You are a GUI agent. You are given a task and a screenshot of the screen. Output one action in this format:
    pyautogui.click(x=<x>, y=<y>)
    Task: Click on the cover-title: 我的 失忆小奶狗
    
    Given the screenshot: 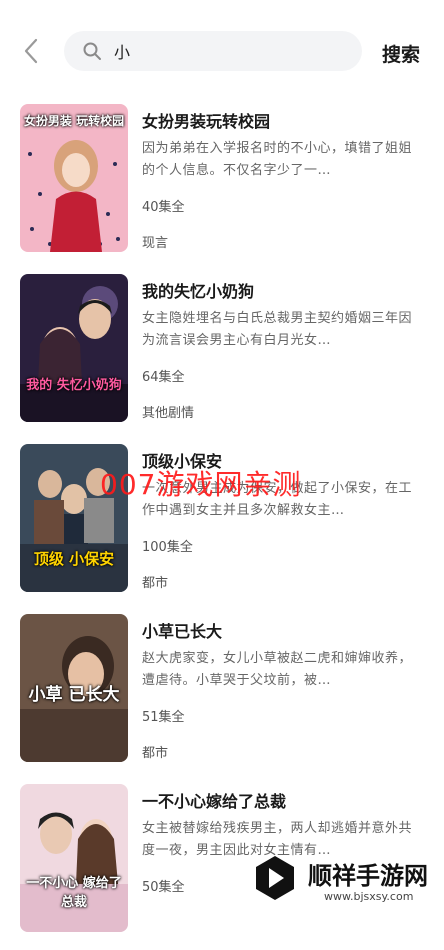 What is the action you would take?
    pyautogui.click(x=74, y=385)
    